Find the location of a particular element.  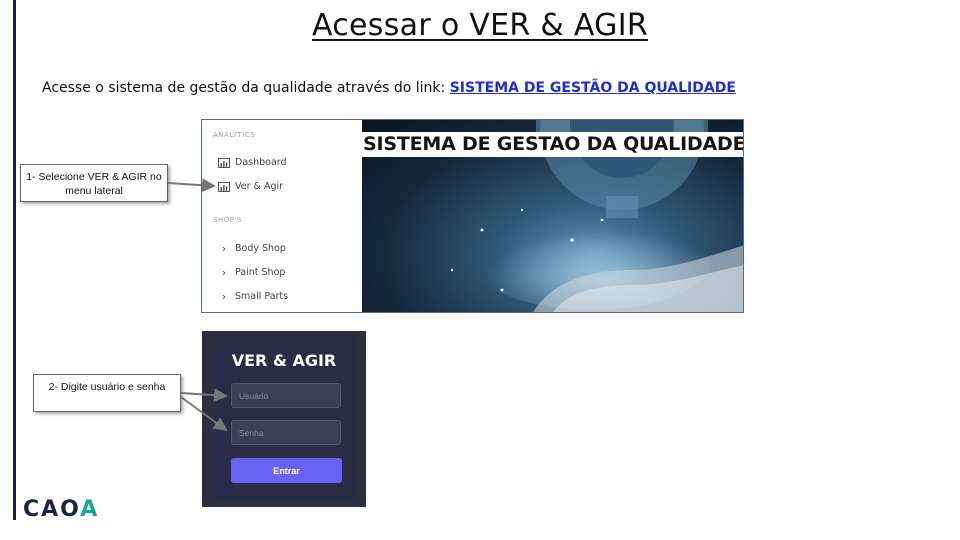

arrow-to-ver-agir is located at coordinates (191, 185).